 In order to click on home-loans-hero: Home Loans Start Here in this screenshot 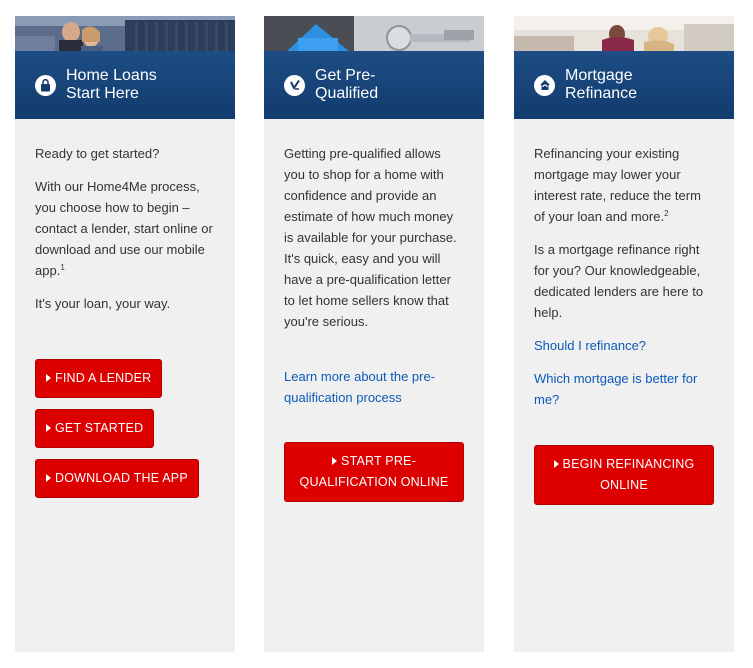, I will do `click(125, 67)`.